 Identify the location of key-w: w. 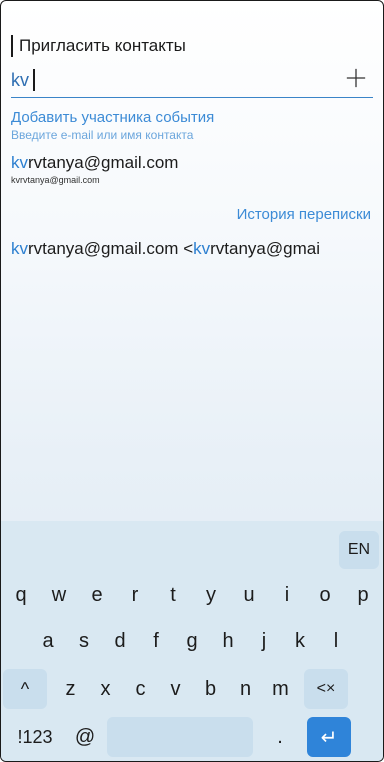
(59, 595).